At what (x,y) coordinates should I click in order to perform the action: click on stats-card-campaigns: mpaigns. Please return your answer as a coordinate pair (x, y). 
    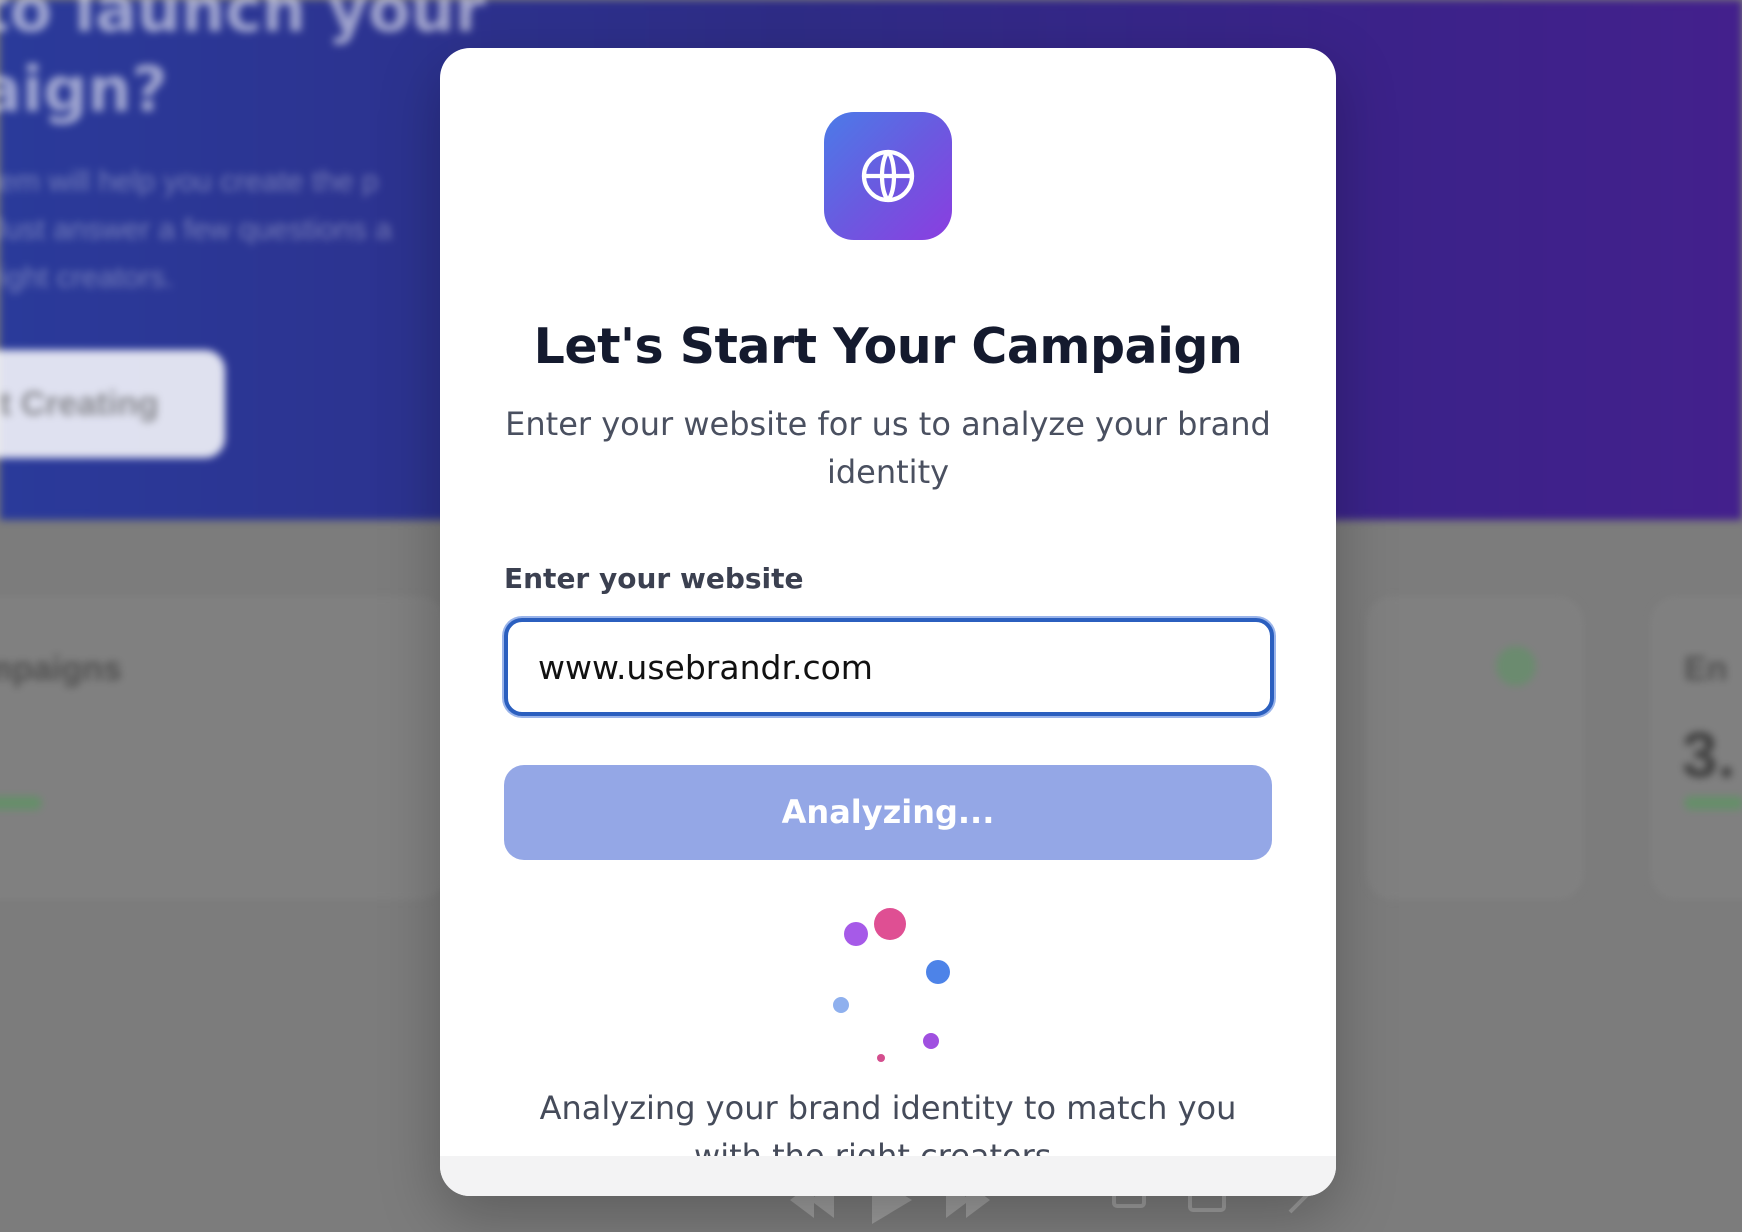
    Looking at the image, I should click on (222, 748).